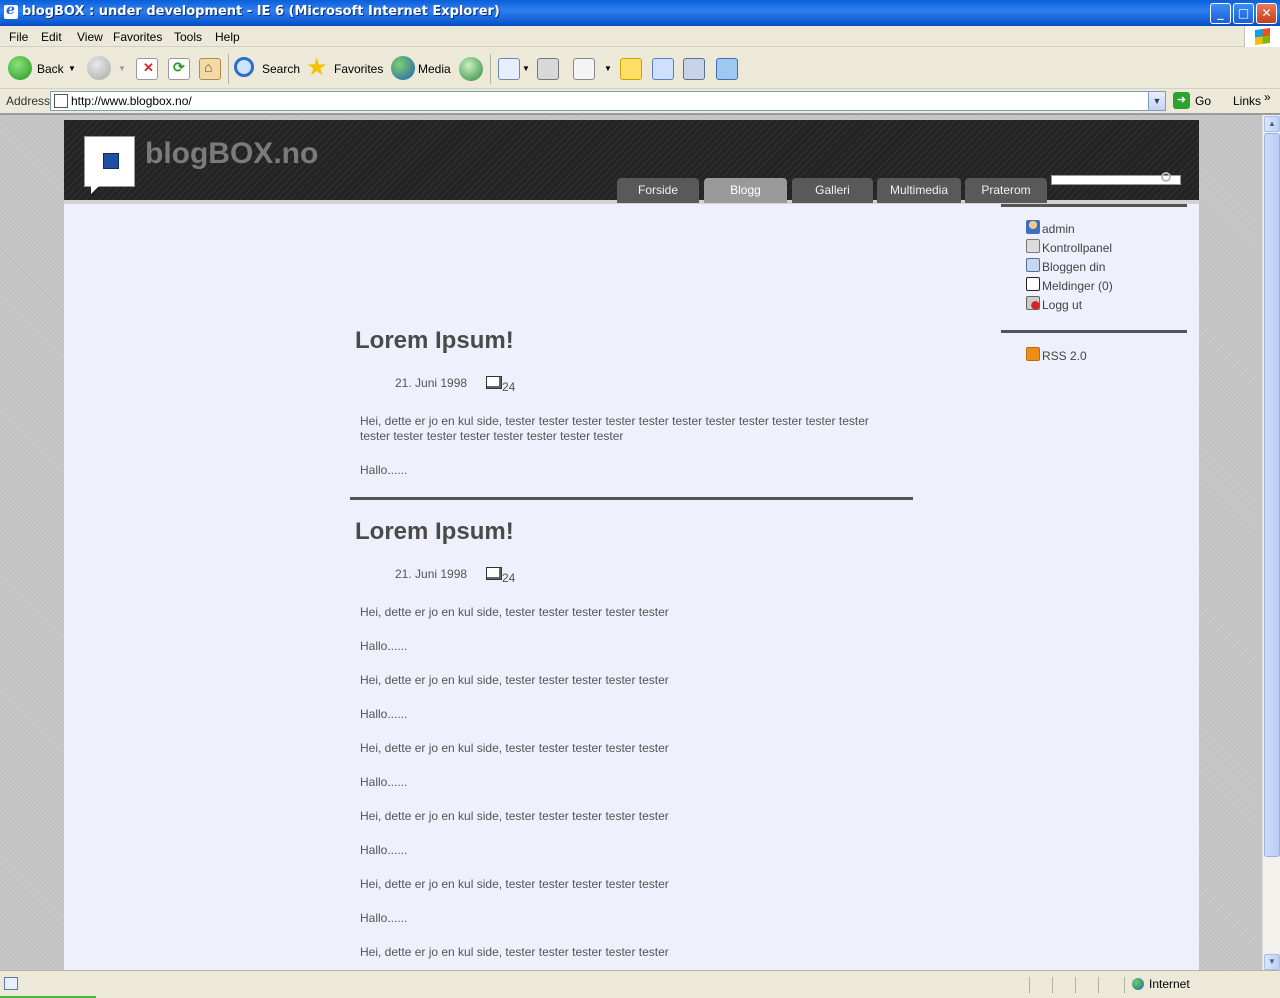 The width and height of the screenshot is (1280, 998). Describe the element at coordinates (28, 101) in the screenshot. I see `address-label: Address` at that location.